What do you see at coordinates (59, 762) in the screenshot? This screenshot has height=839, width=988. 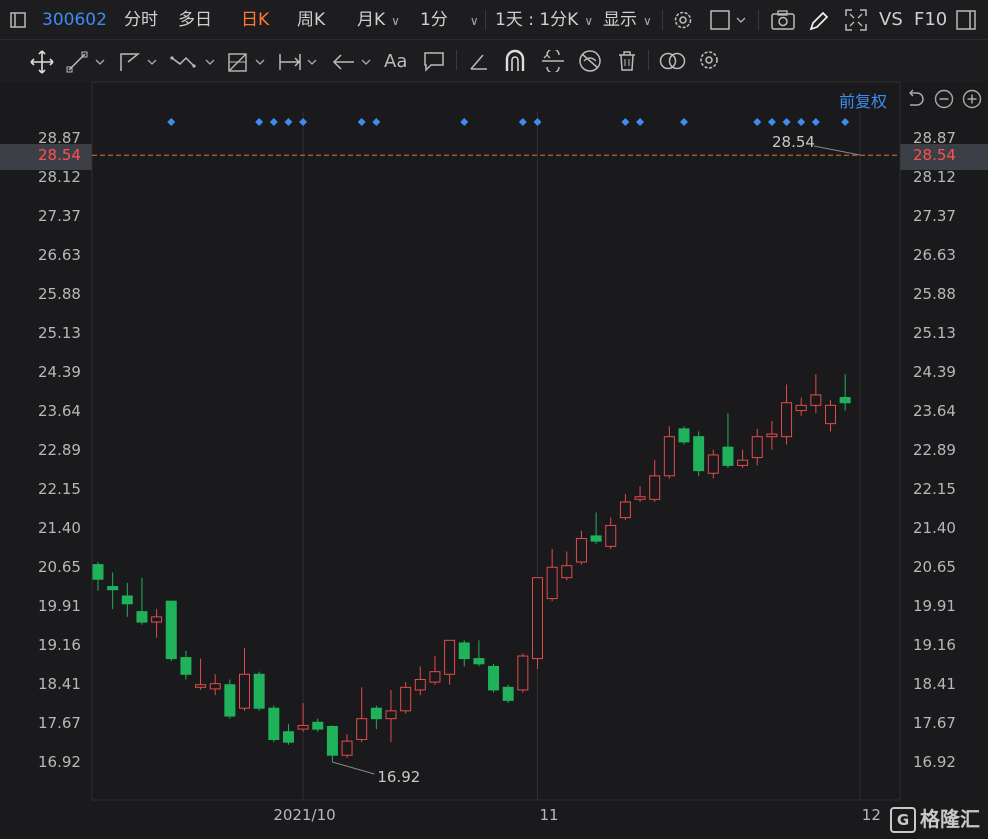 I see `y-tick-label: 16.92` at bounding box center [59, 762].